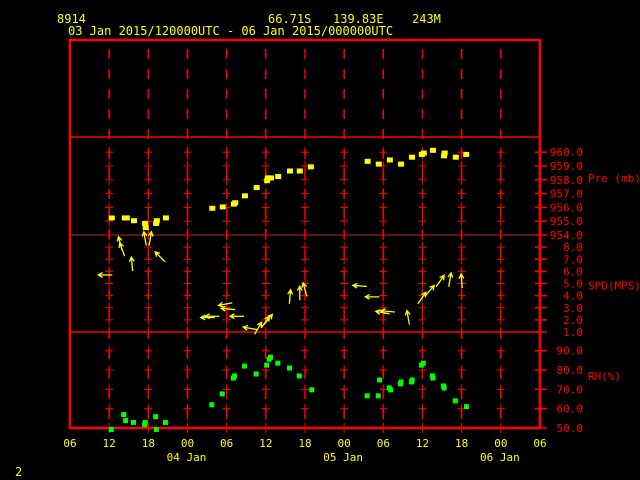 Image resolution: width=640 pixels, height=480 pixels. I want to click on x-date-label: 06 Jan, so click(500, 457).